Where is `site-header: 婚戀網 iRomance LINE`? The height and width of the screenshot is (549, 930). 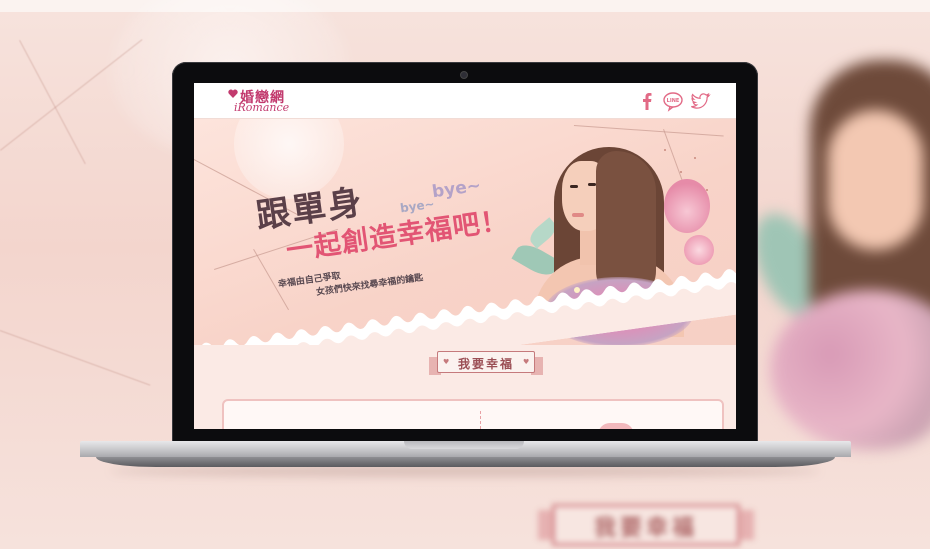
site-header: 婚戀網 iRomance LINE is located at coordinates (465, 101).